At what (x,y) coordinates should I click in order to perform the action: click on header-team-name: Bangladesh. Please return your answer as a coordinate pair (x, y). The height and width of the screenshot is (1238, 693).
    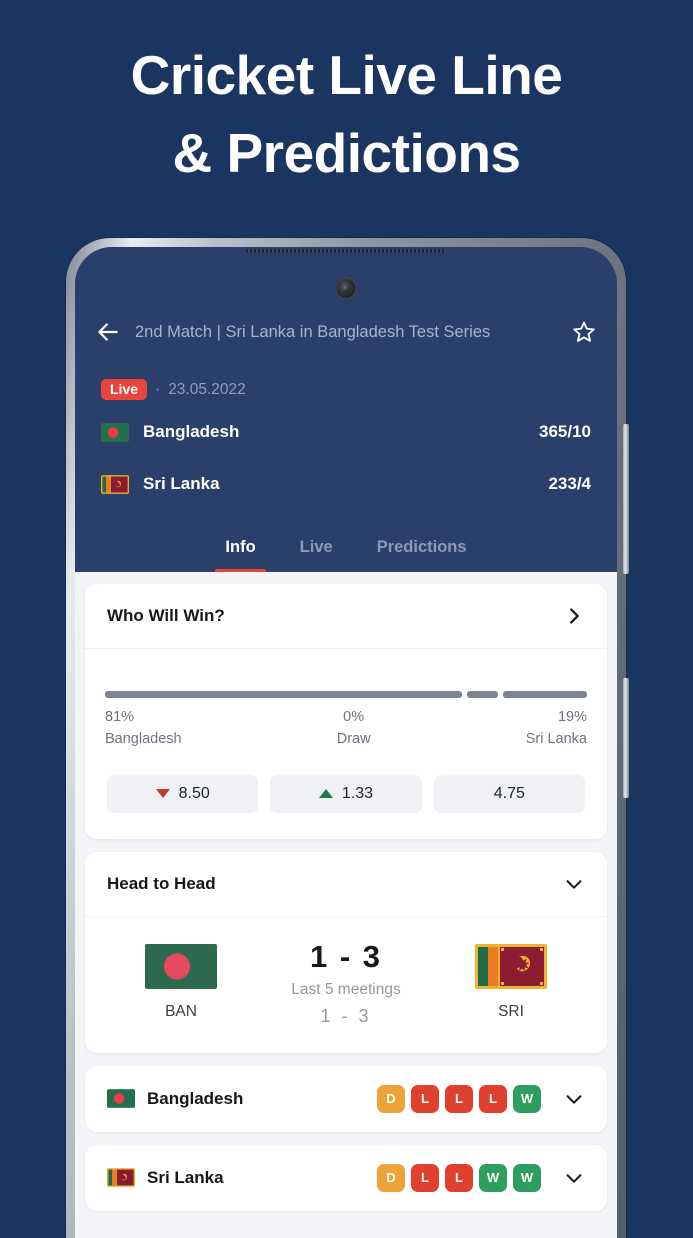
    Looking at the image, I should click on (191, 431).